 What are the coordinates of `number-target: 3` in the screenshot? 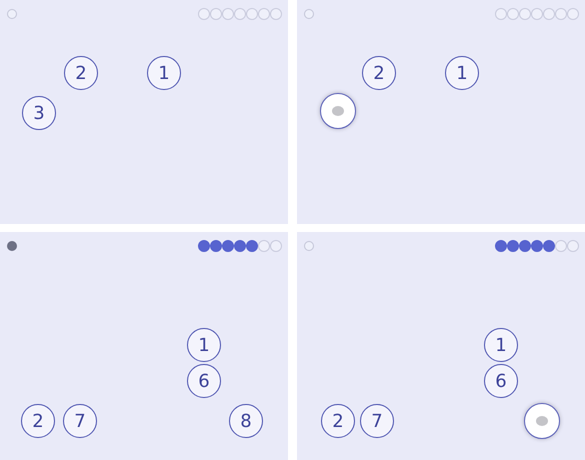 It's located at (39, 113).